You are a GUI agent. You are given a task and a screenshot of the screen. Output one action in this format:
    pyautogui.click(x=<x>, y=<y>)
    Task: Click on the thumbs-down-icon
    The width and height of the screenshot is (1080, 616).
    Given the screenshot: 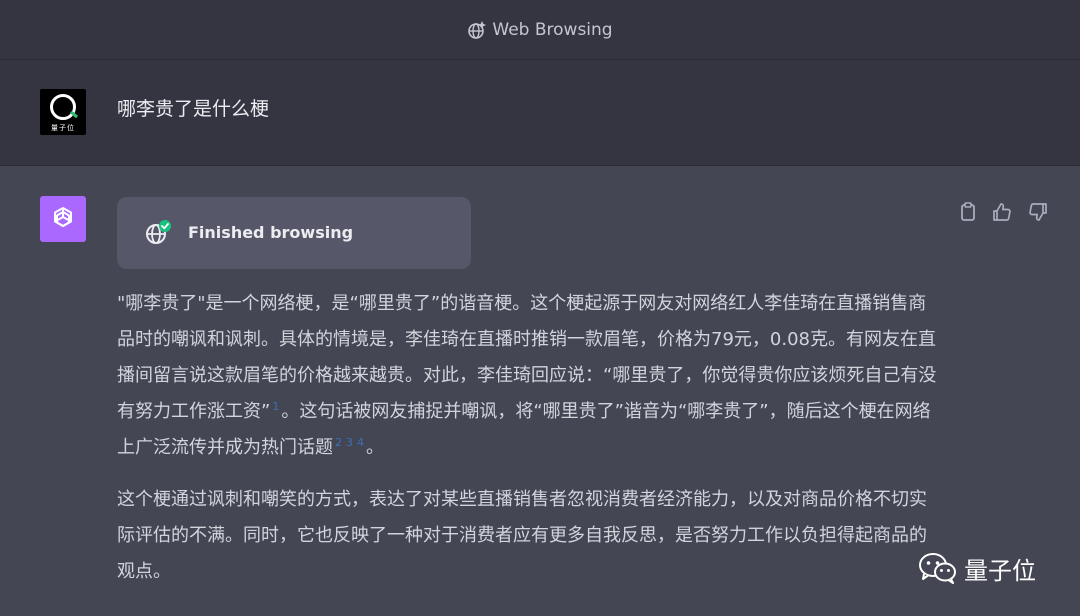 What is the action you would take?
    pyautogui.click(x=1038, y=212)
    